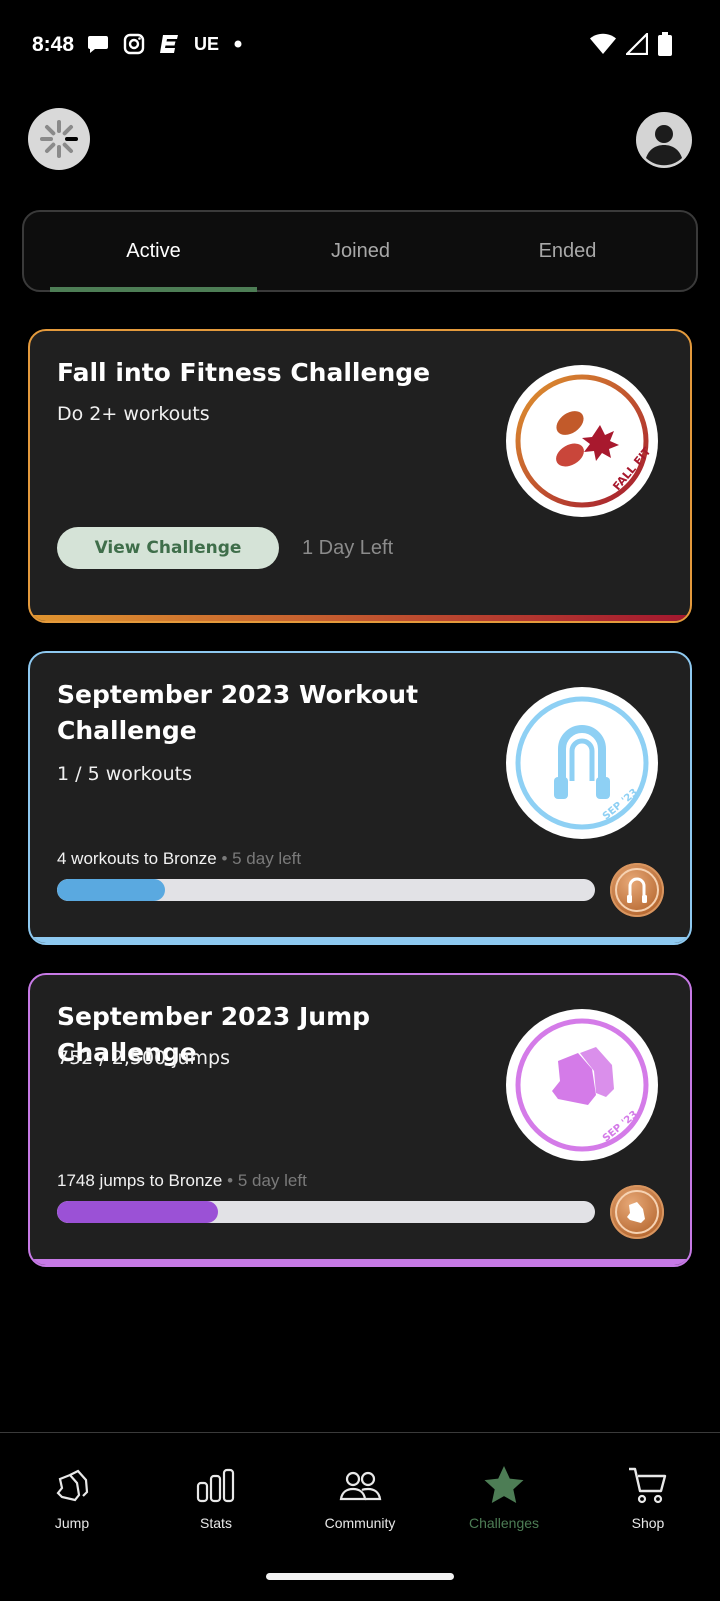 The image size is (720, 1601). What do you see at coordinates (348, 548) in the screenshot?
I see `time-left-text: 1 Day Left` at bounding box center [348, 548].